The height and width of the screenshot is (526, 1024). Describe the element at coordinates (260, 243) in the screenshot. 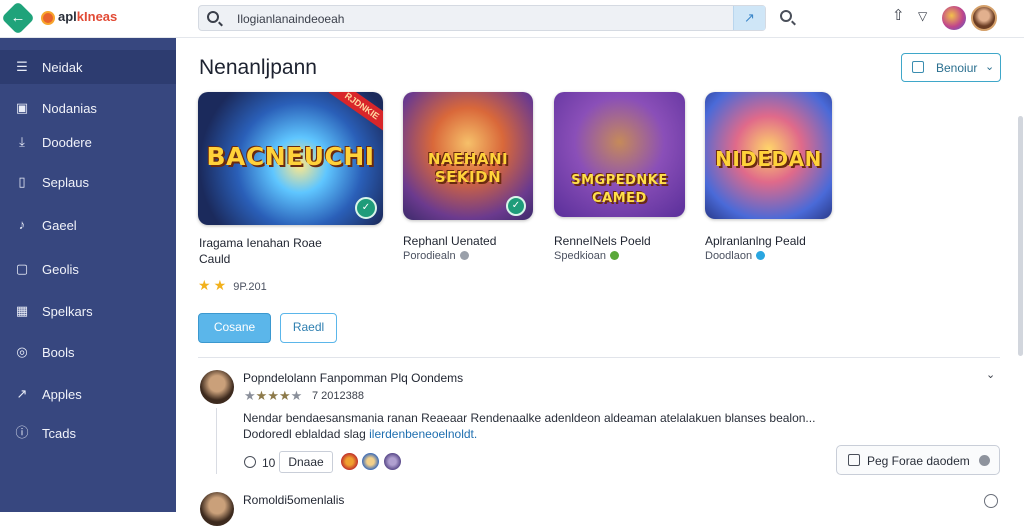

I see `game-title: Iragama Ienahan Roae` at that location.